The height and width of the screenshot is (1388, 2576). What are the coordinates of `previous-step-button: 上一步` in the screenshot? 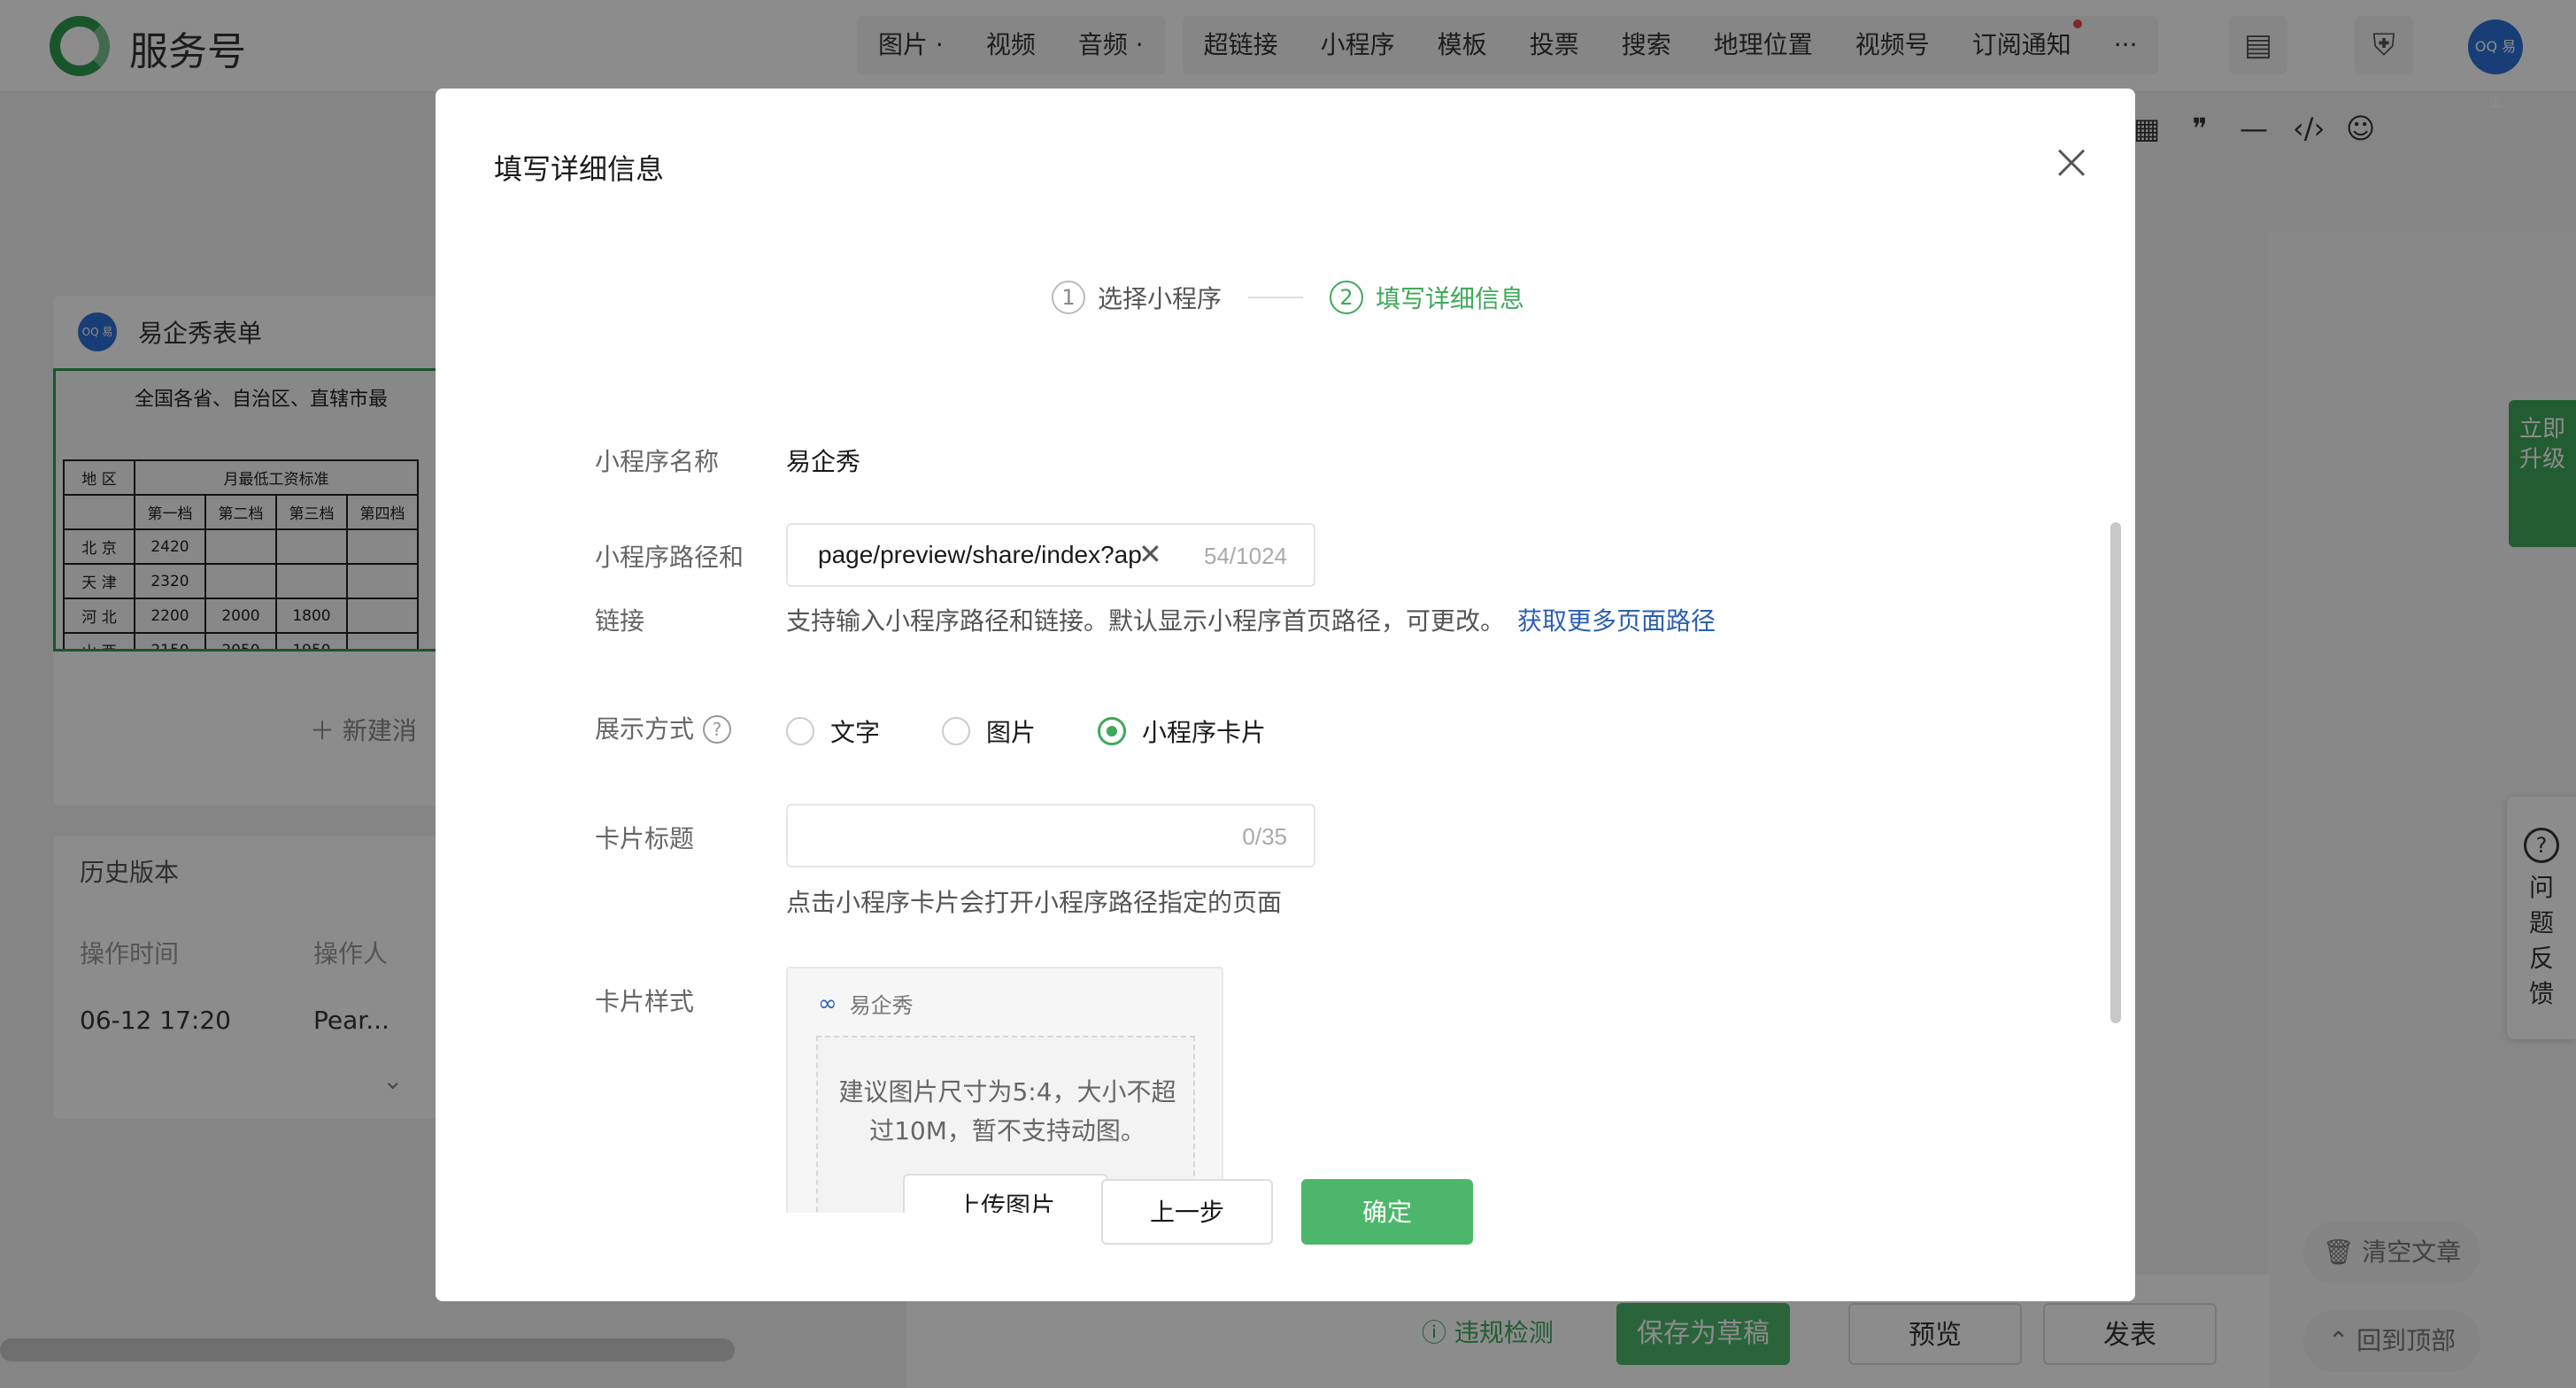 It's located at (1187, 1212).